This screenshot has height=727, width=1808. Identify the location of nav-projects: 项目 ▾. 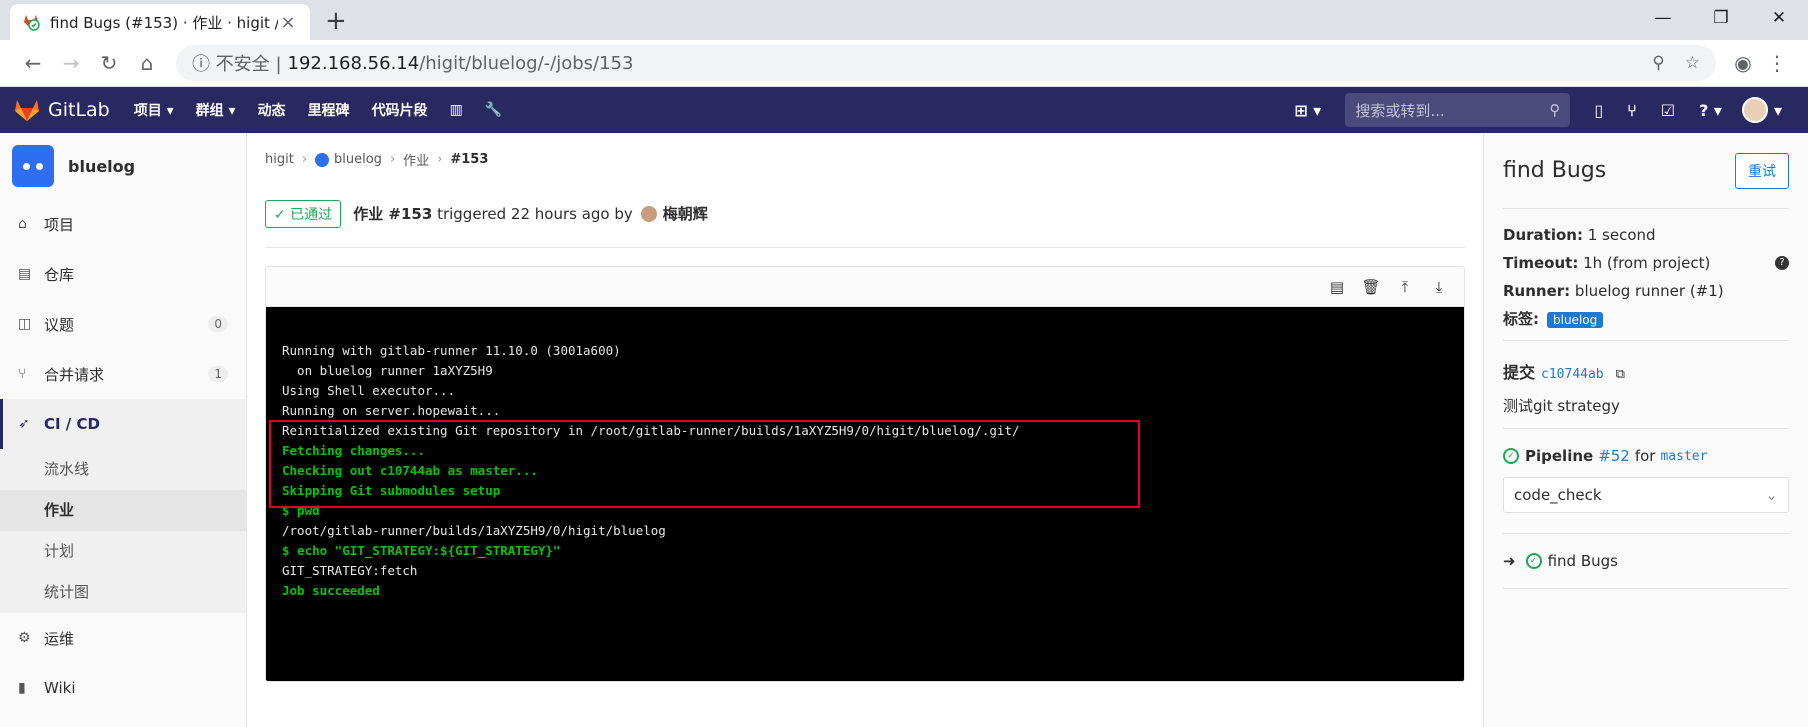
(154, 110).